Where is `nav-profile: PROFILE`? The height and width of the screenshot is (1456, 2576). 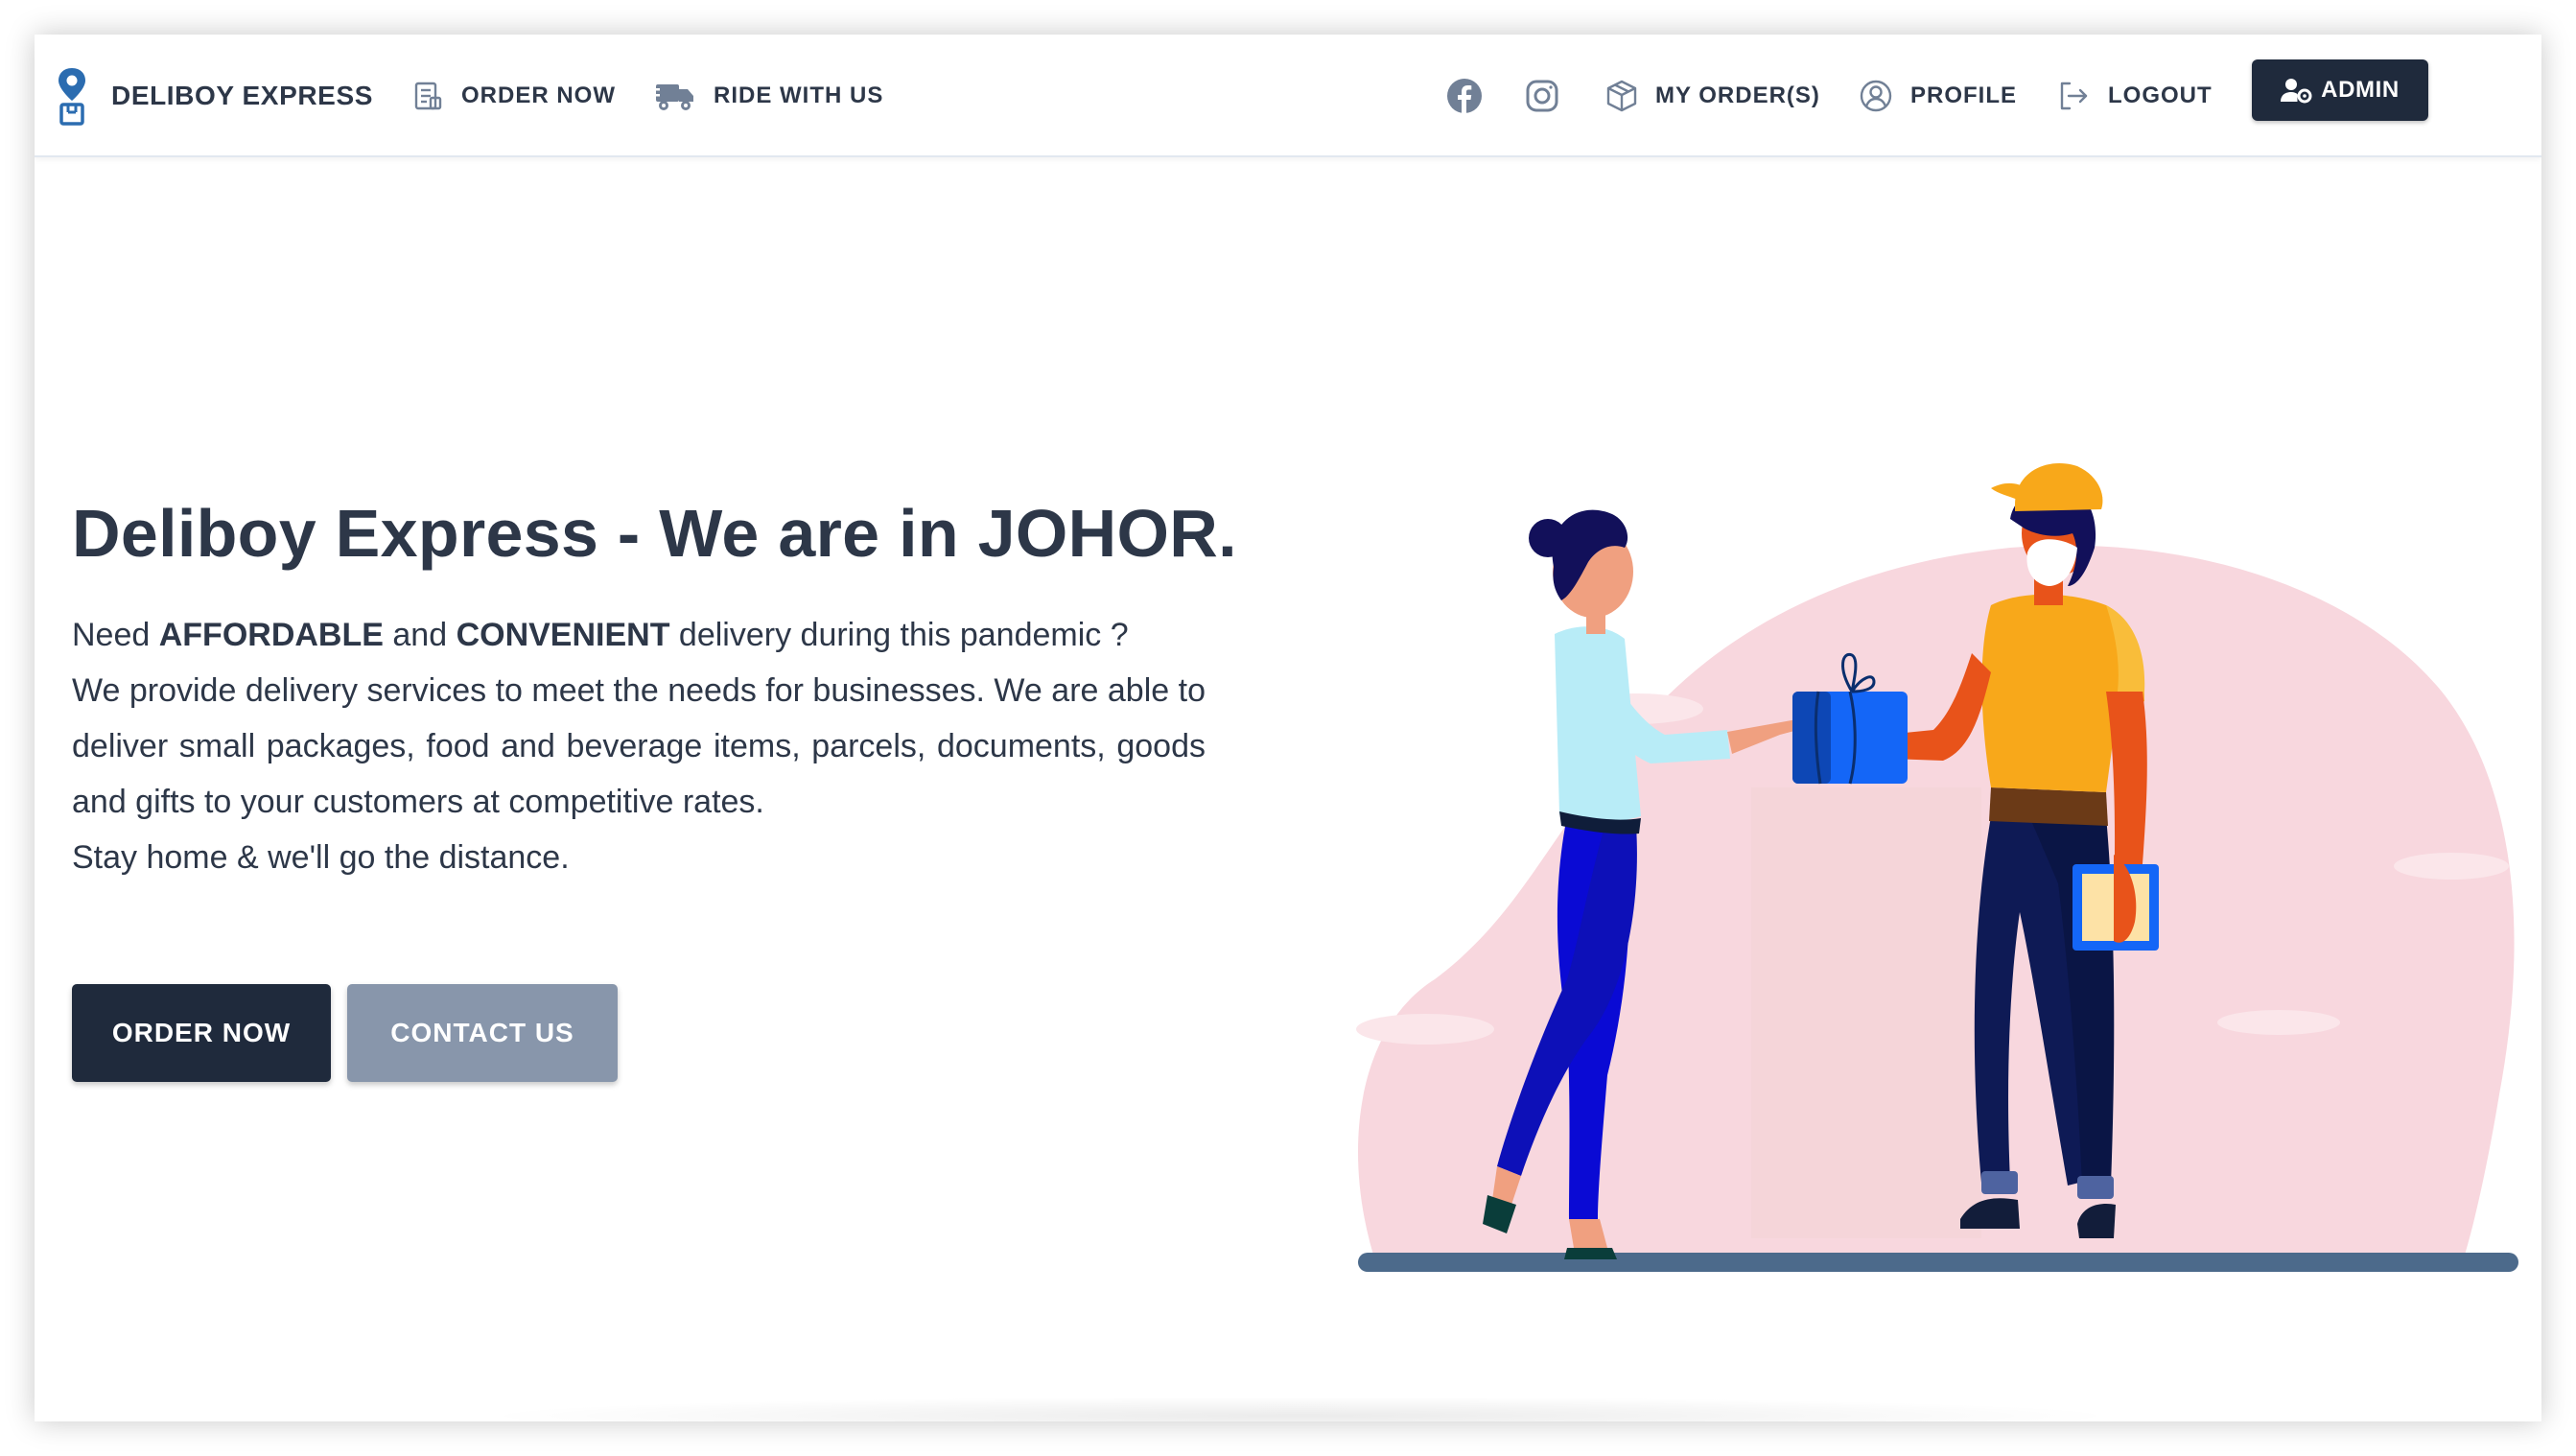
nav-profile: PROFILE is located at coordinates (1938, 96).